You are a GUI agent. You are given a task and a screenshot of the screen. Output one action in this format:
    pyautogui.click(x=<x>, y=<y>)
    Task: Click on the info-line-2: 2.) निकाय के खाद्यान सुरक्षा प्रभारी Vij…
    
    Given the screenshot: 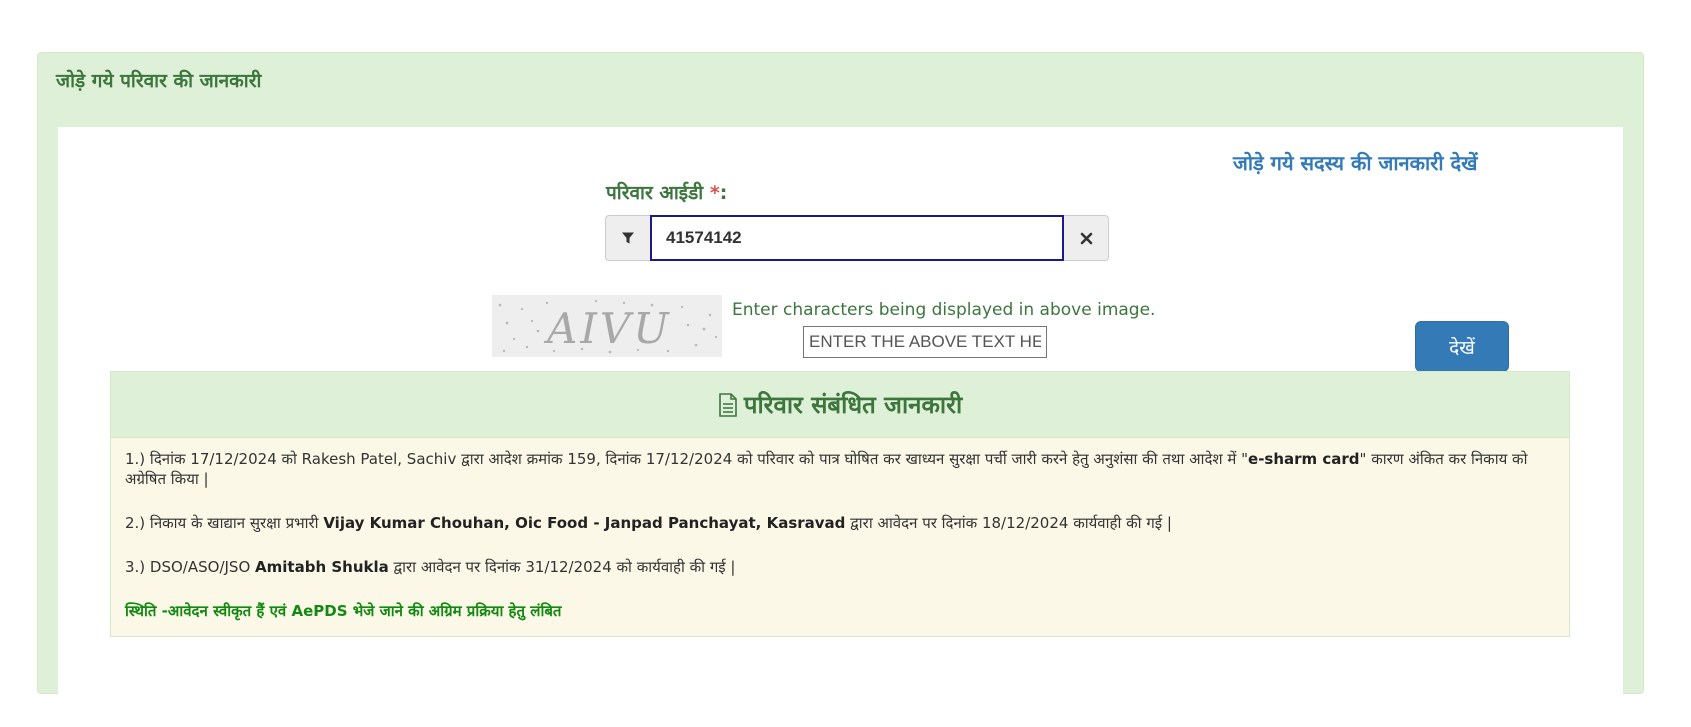 What is the action you would take?
    pyautogui.click(x=840, y=523)
    